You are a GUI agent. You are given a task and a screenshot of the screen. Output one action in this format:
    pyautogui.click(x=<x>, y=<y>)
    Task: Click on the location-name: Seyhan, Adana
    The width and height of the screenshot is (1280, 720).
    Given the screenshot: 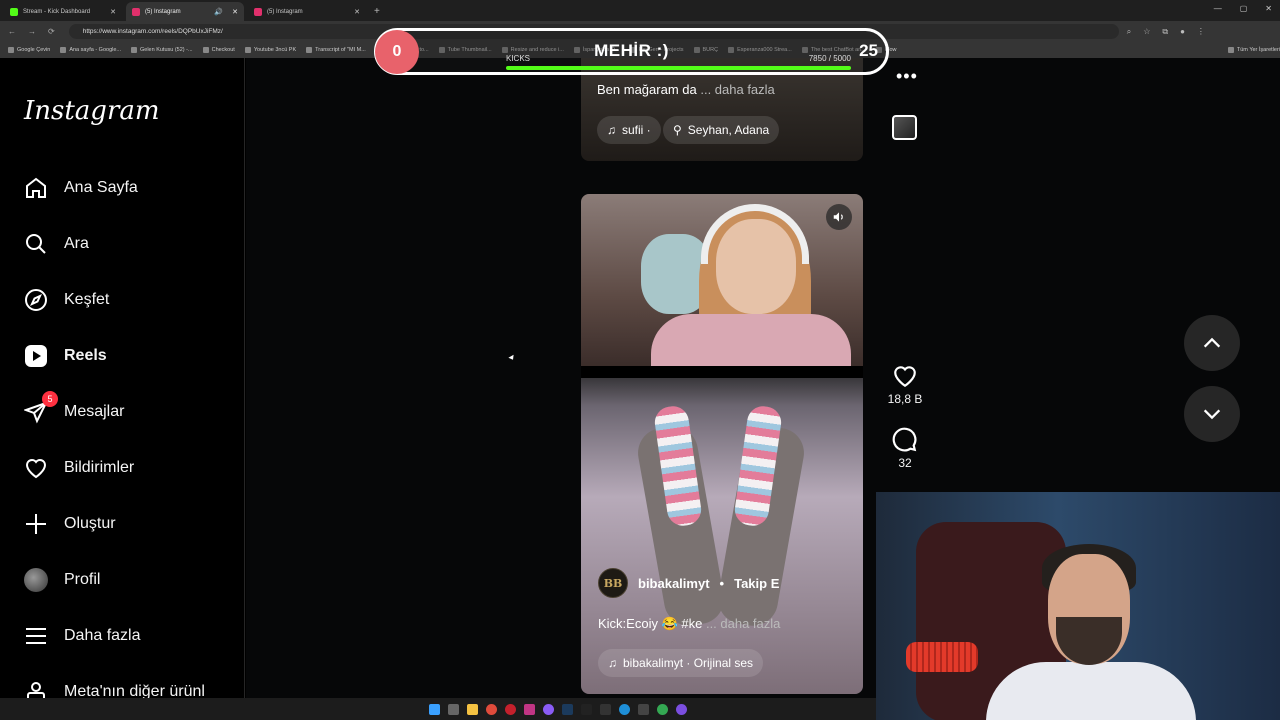 What is the action you would take?
    pyautogui.click(x=728, y=130)
    